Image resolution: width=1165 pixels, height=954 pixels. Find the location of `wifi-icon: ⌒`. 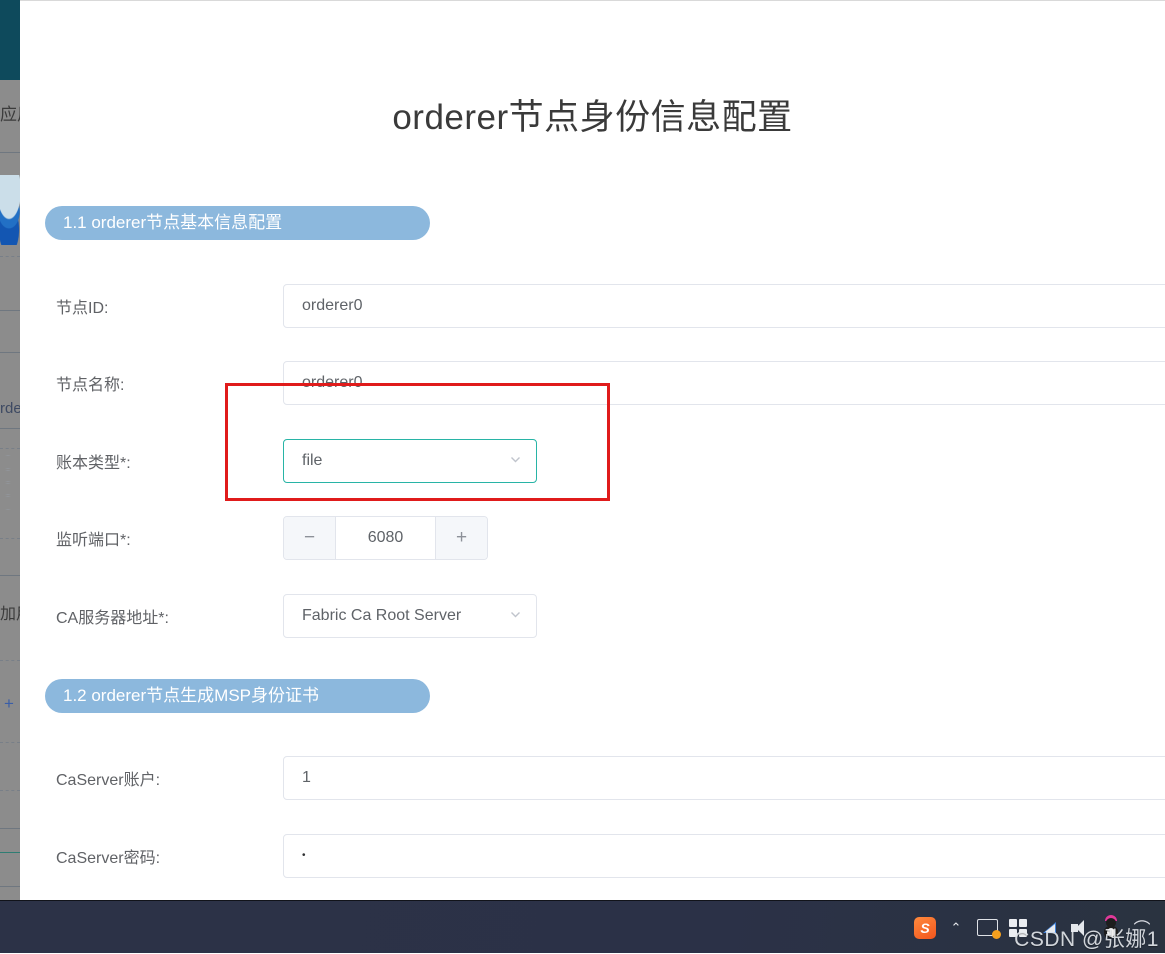

wifi-icon: ⌒ is located at coordinates (1142, 928).